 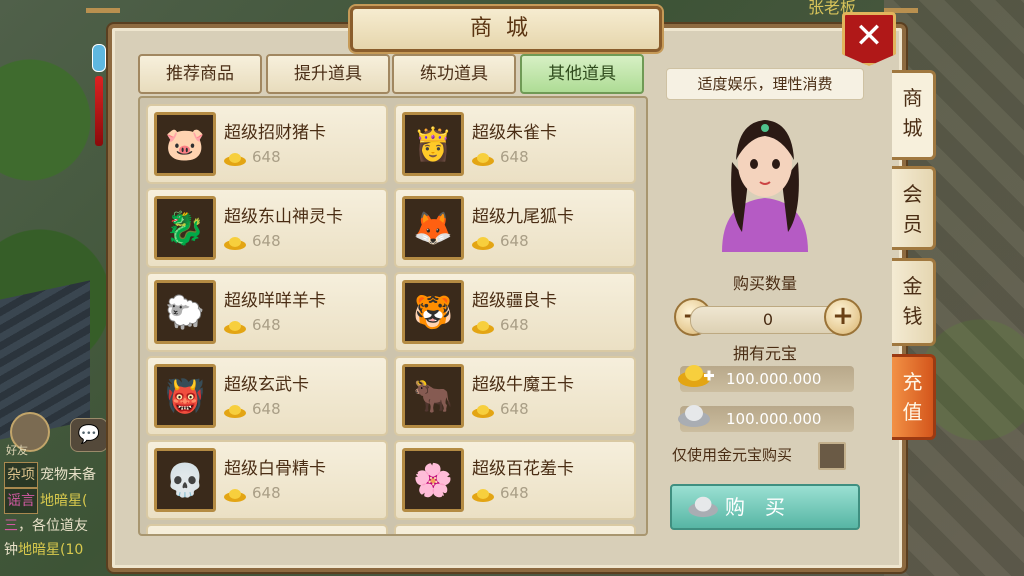 What do you see at coordinates (275, 469) in the screenshot?
I see `item-name: 超级白骨精卡` at bounding box center [275, 469].